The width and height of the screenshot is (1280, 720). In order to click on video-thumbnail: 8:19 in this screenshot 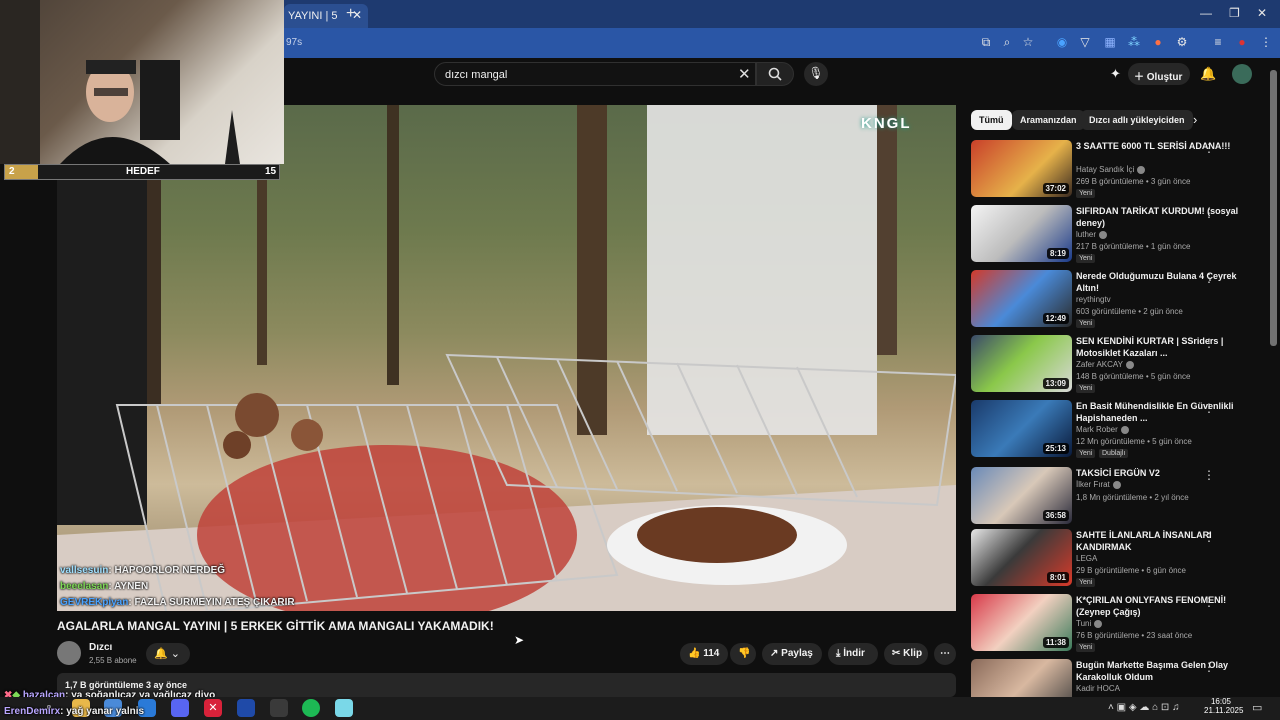, I will do `click(1021, 233)`.